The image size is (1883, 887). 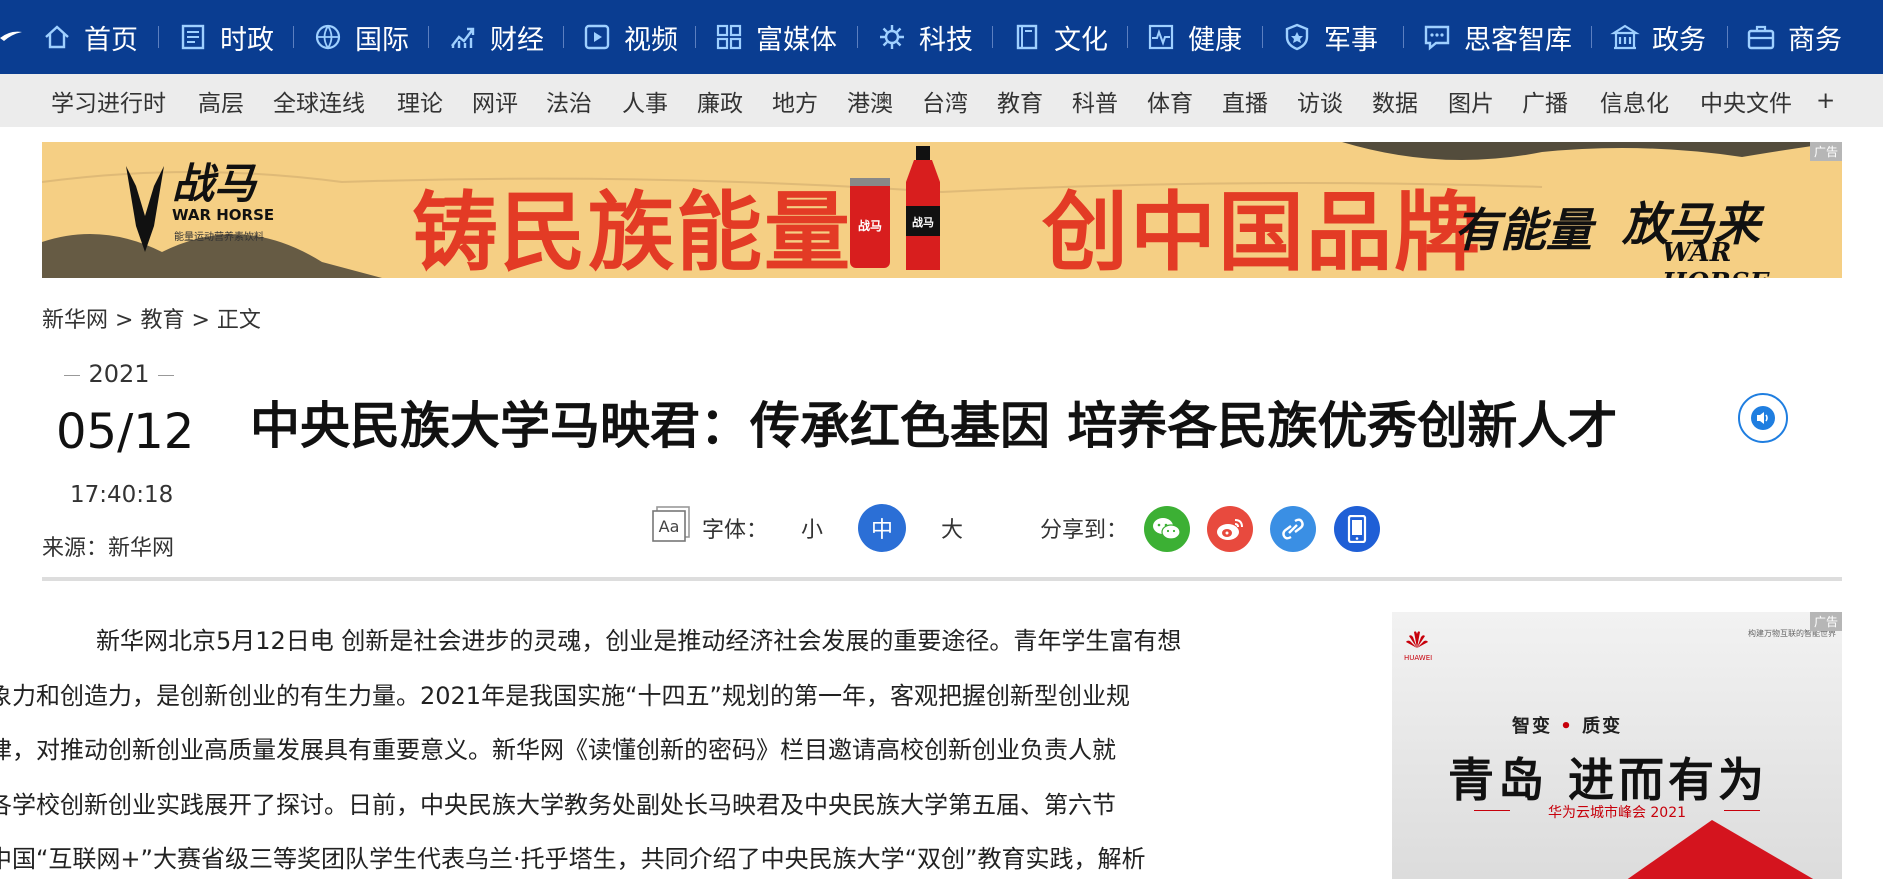 What do you see at coordinates (870, 225) in the screenshot?
I see `svg-text: 战马` at bounding box center [870, 225].